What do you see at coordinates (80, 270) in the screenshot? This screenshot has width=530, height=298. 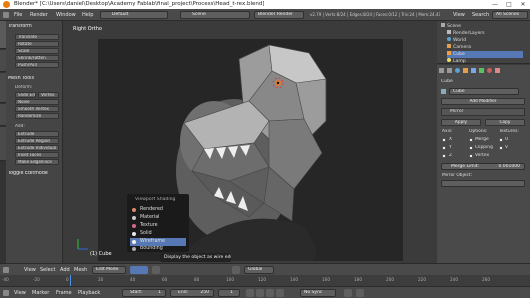 I see `menu-mesh: Mesh` at bounding box center [80, 270].